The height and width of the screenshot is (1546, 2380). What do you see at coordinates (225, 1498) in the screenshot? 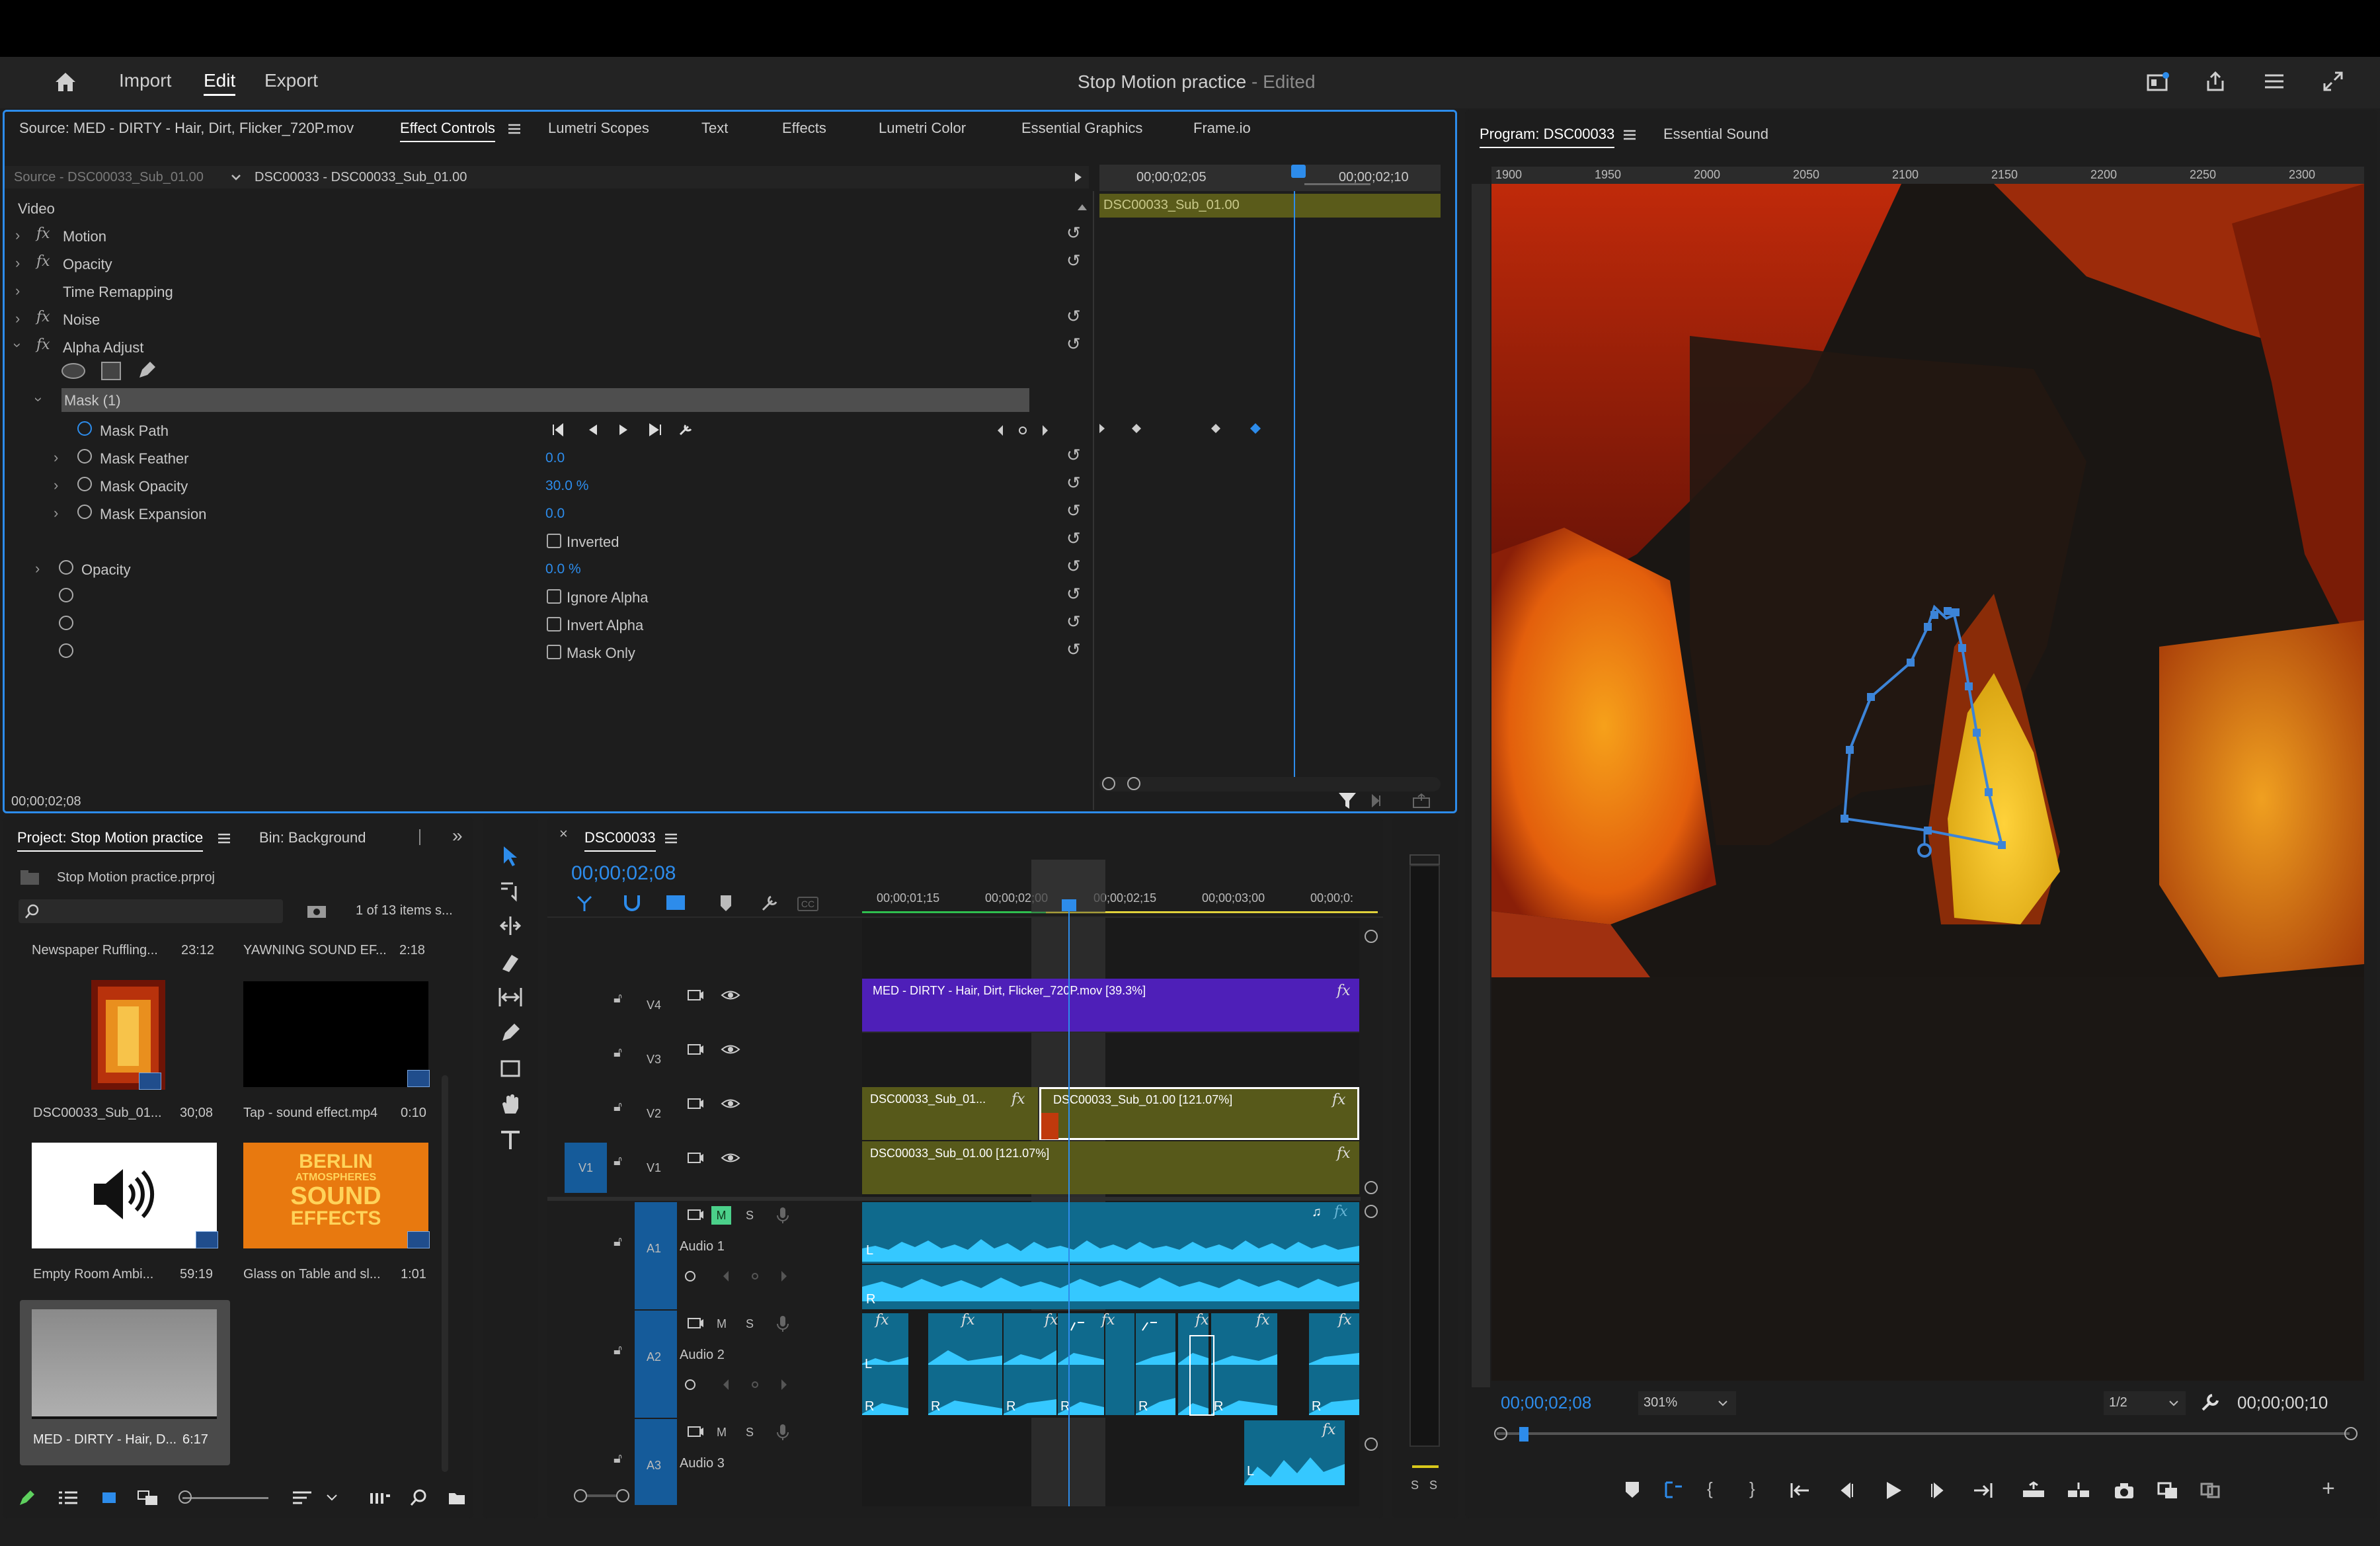
I see `zoom-slider` at bounding box center [225, 1498].